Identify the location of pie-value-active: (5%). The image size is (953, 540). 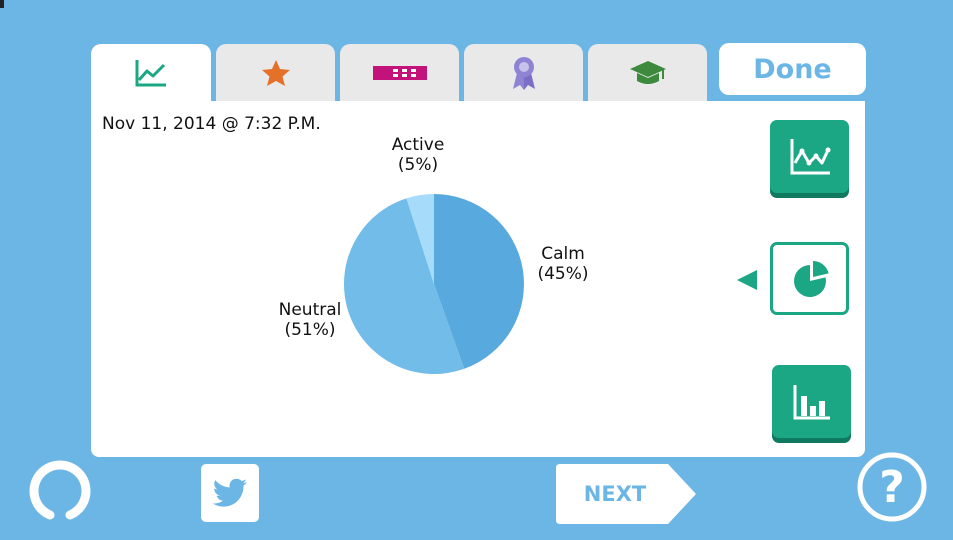
(418, 165).